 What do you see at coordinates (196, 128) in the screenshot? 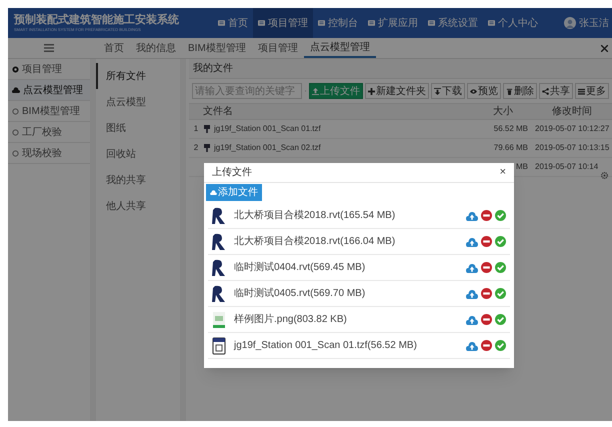
I see `row-number: 1` at bounding box center [196, 128].